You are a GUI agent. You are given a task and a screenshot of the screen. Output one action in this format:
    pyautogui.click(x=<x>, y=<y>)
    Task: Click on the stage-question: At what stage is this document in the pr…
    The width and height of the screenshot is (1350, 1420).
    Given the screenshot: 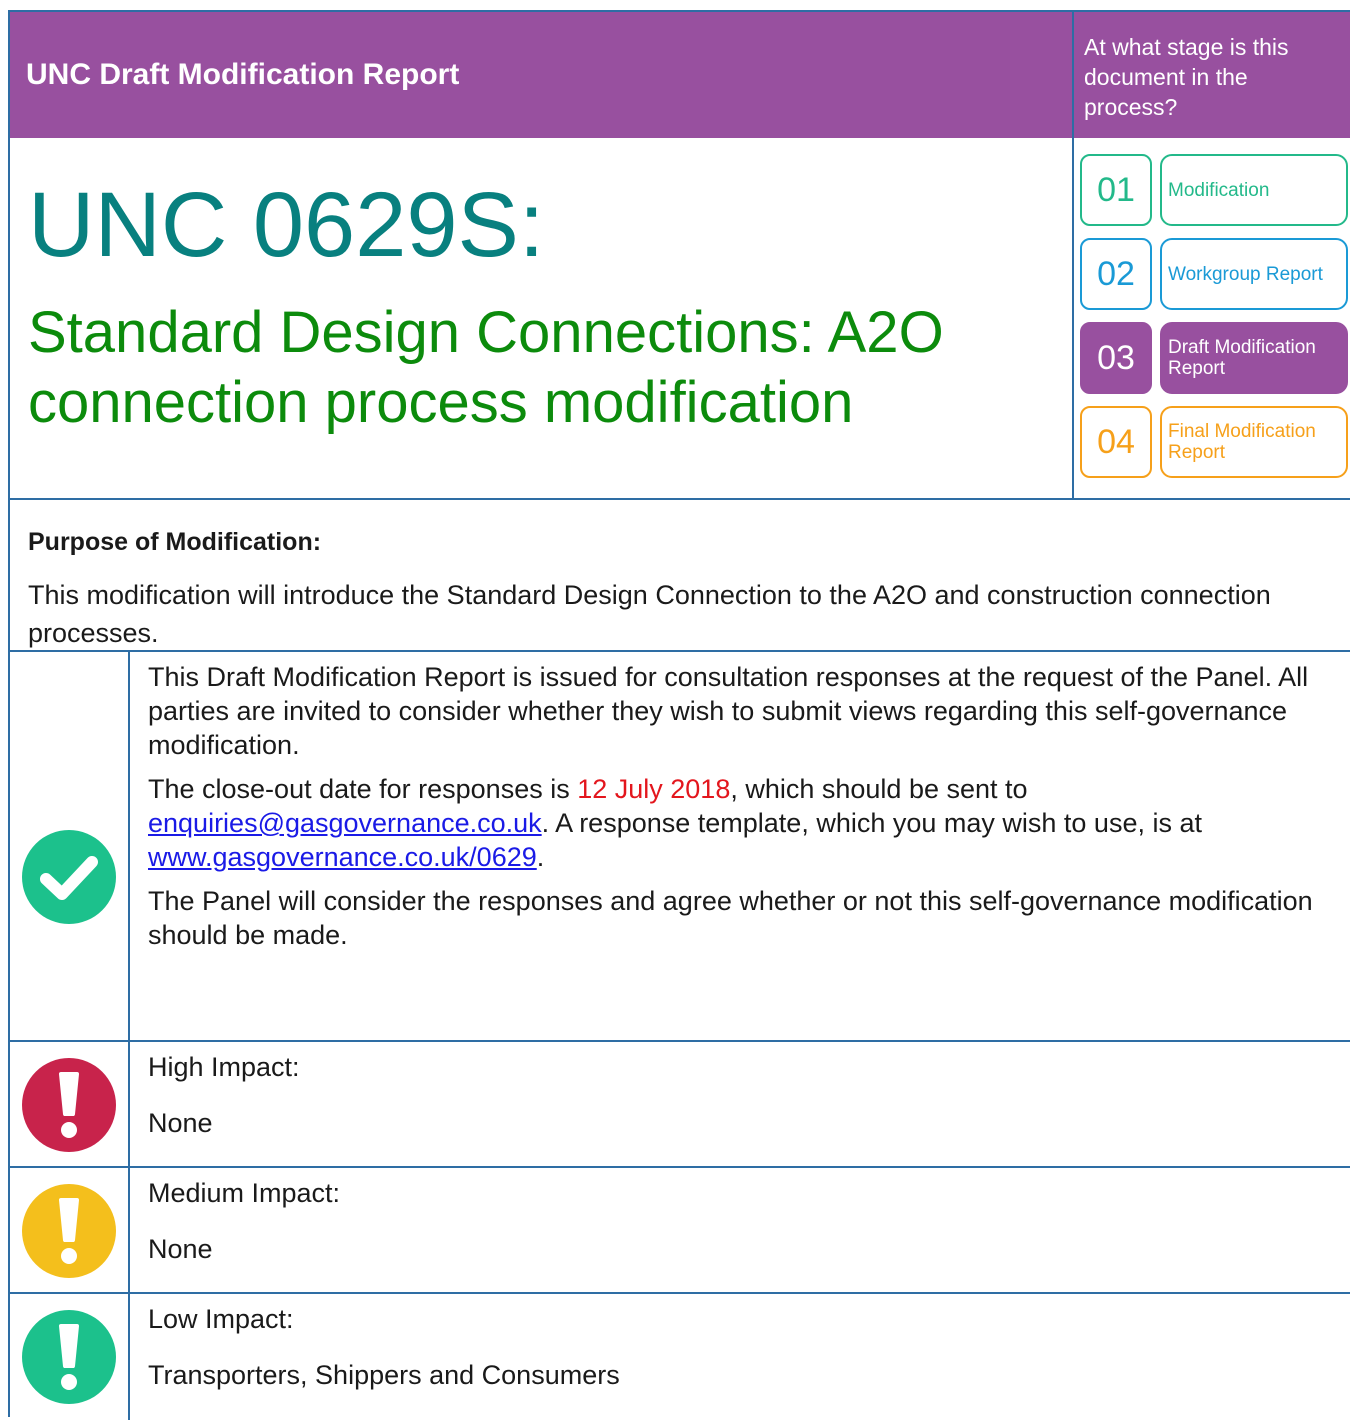 What is the action you would take?
    pyautogui.click(x=1186, y=77)
    